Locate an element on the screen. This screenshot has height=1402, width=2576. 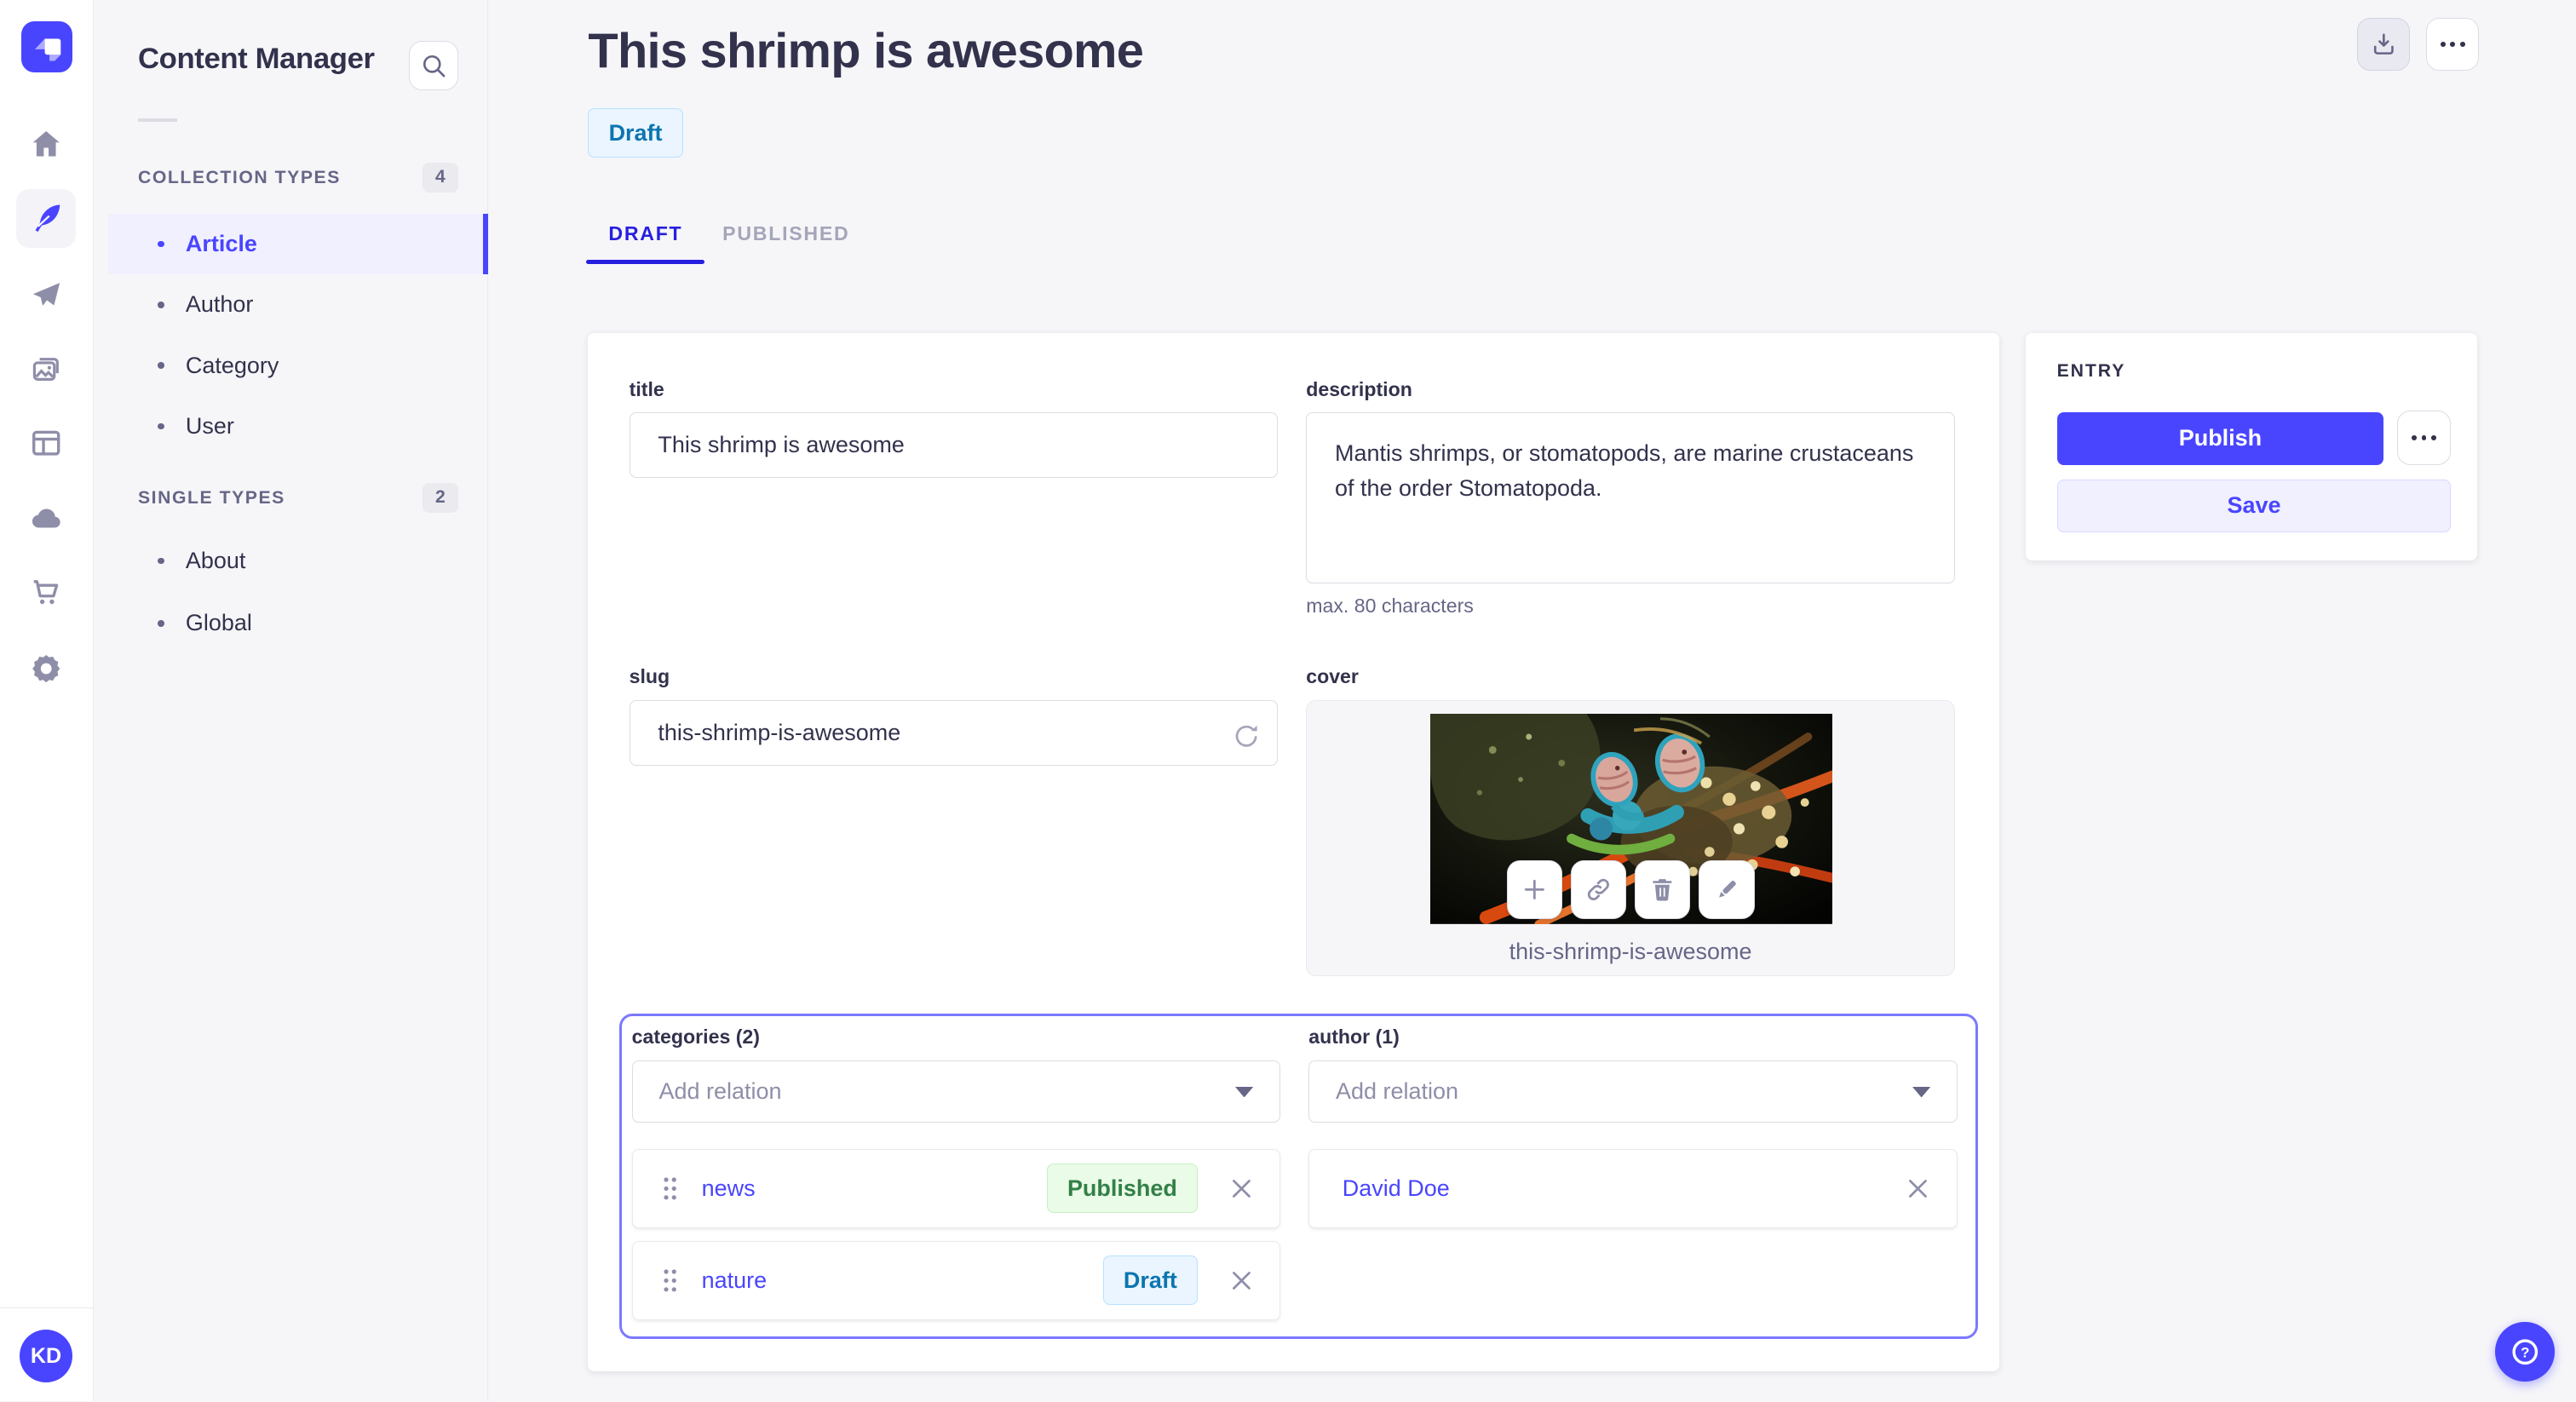
nav-content-manager is located at coordinates (46, 219).